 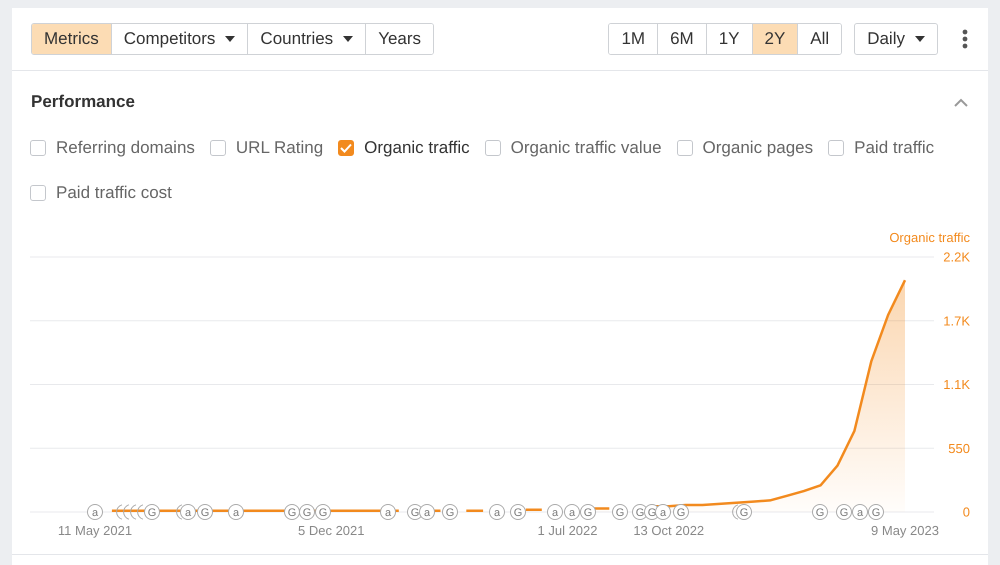 I want to click on metric-checkbox: Referring domains, so click(x=112, y=147).